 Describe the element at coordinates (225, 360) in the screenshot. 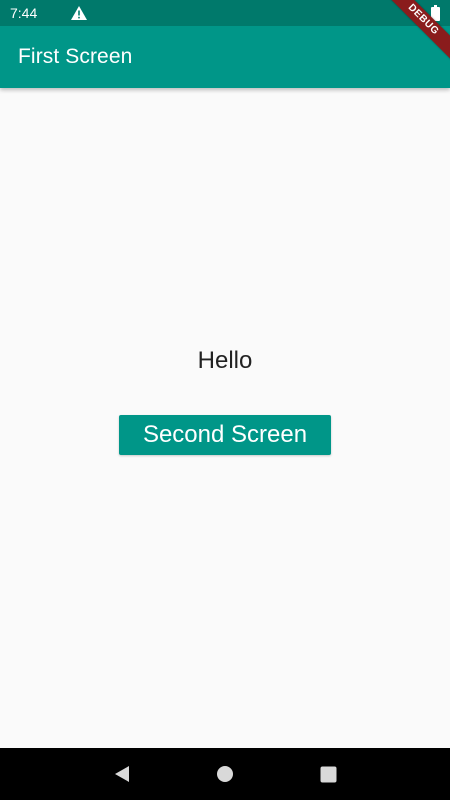

I see `greeting-text: Hello` at that location.